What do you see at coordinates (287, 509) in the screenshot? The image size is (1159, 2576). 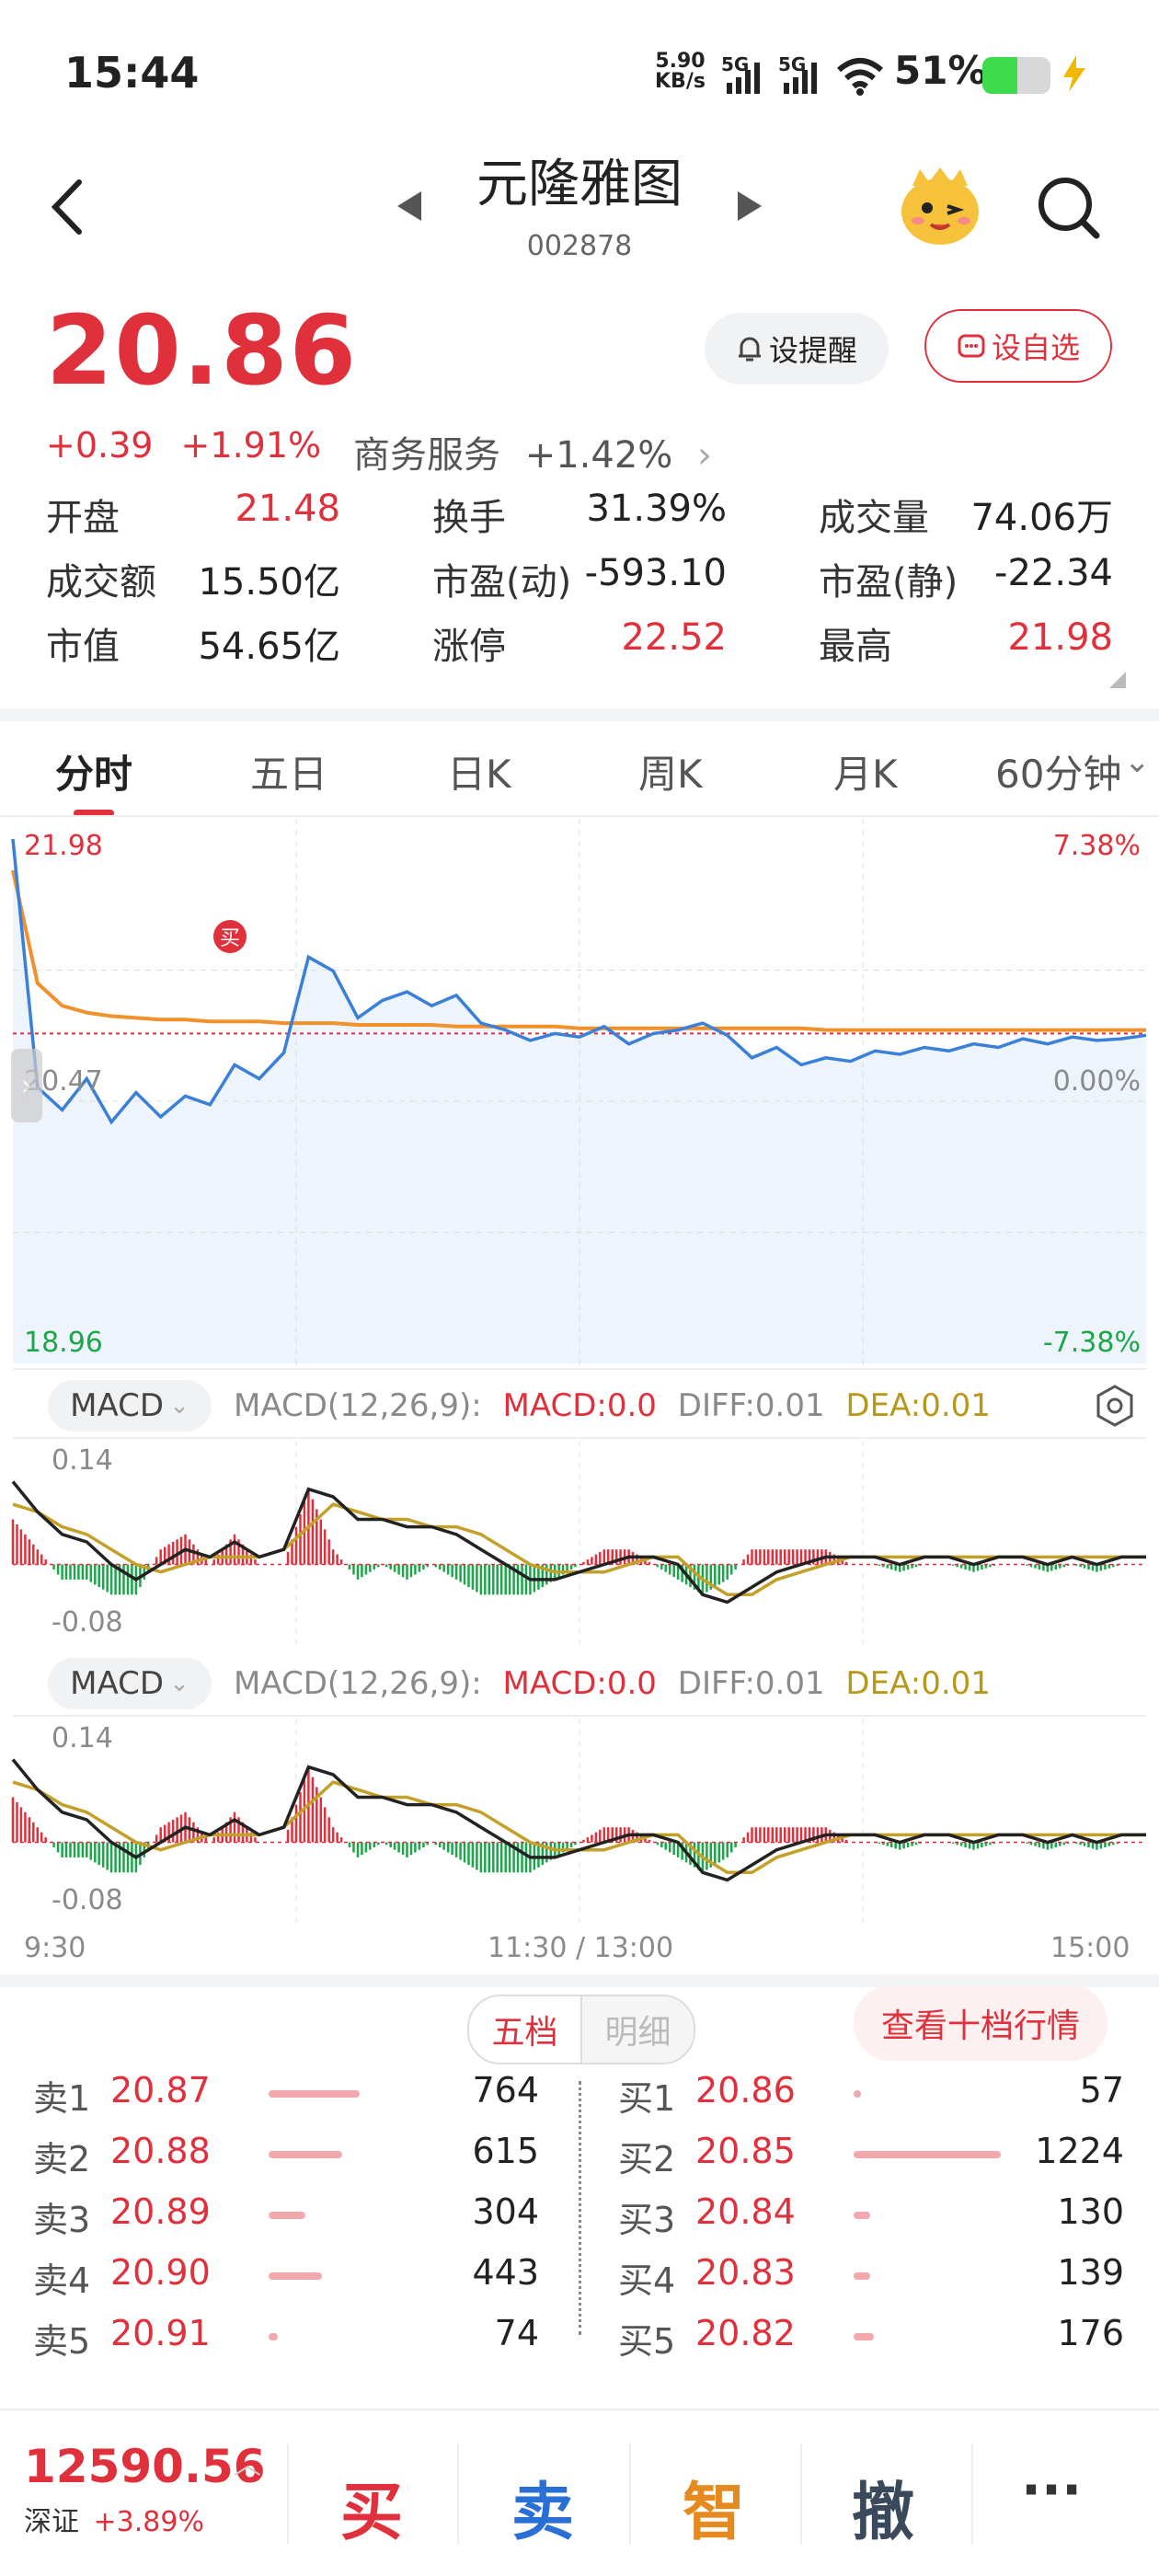 I see `stat-value: 21.48` at bounding box center [287, 509].